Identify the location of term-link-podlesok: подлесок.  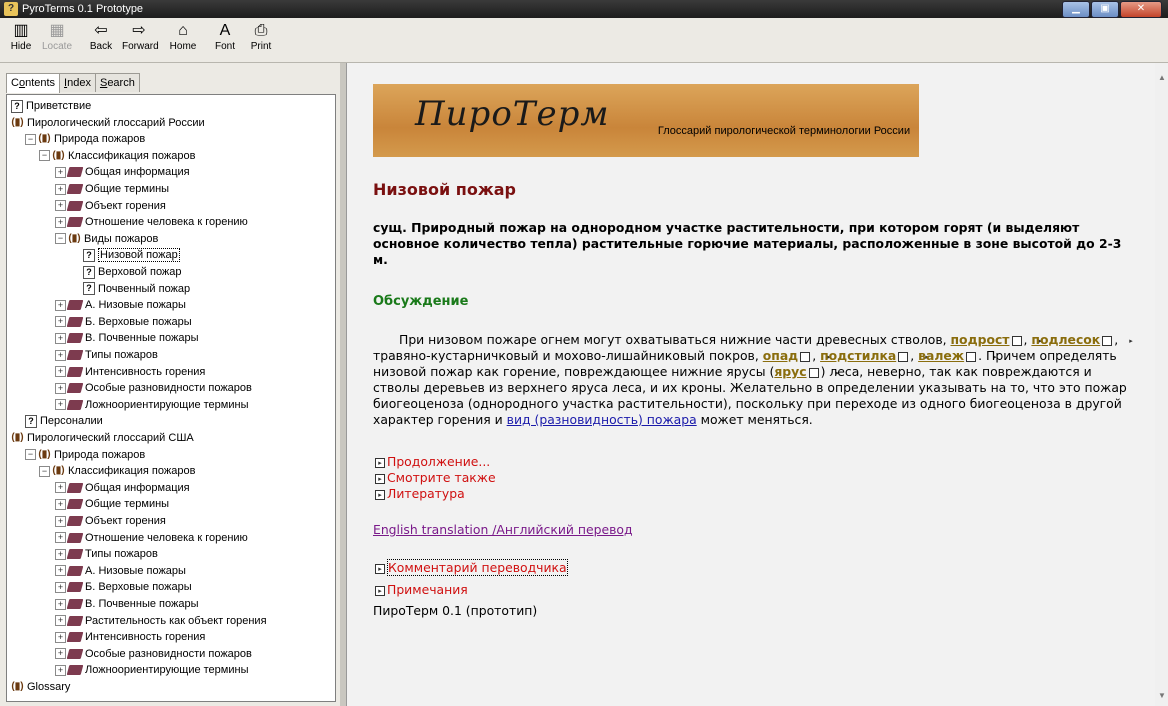
(1065, 339).